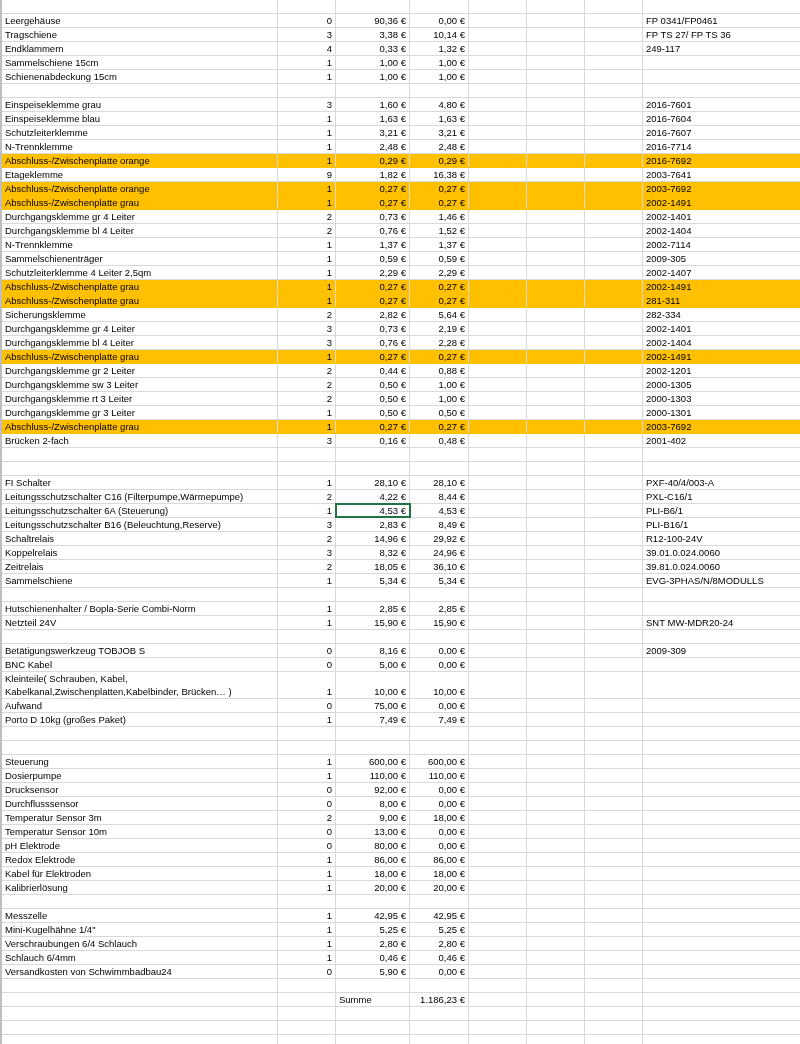 This screenshot has width=800, height=1044. Describe the element at coordinates (439, 34) in the screenshot. I see `table-cell: 10,14 €` at that location.